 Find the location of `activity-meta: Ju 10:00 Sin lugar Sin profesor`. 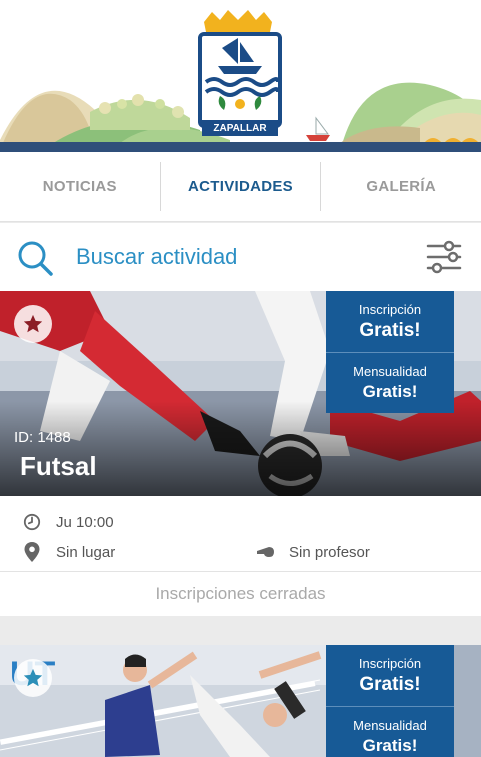

activity-meta: Ju 10:00 Sin lugar Sin profesor is located at coordinates (240, 533).